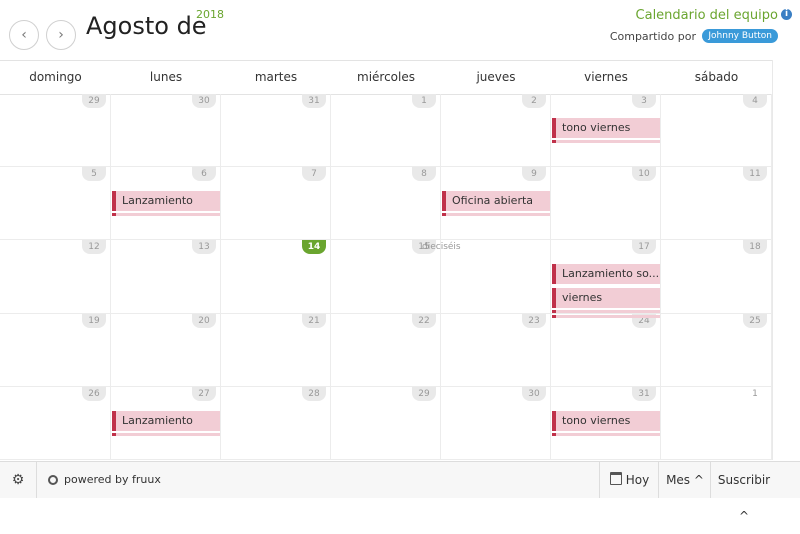  Describe the element at coordinates (204, 247) in the screenshot. I see `day-number: 13` at that location.